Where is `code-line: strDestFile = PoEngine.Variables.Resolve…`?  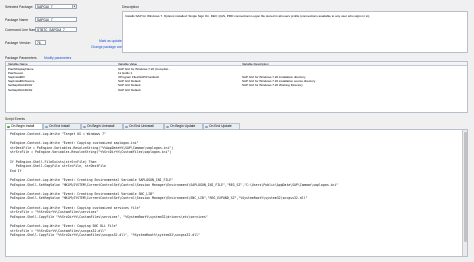 code-line: strDestFile = PoEngine.Variables.Resolve… is located at coordinates (92, 147).